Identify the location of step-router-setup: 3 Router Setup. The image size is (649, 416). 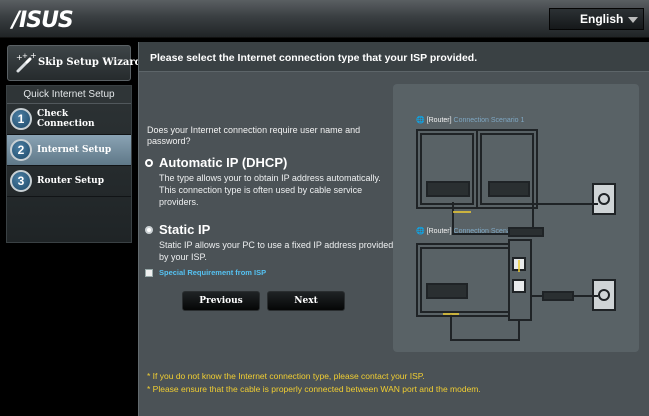
(69, 181).